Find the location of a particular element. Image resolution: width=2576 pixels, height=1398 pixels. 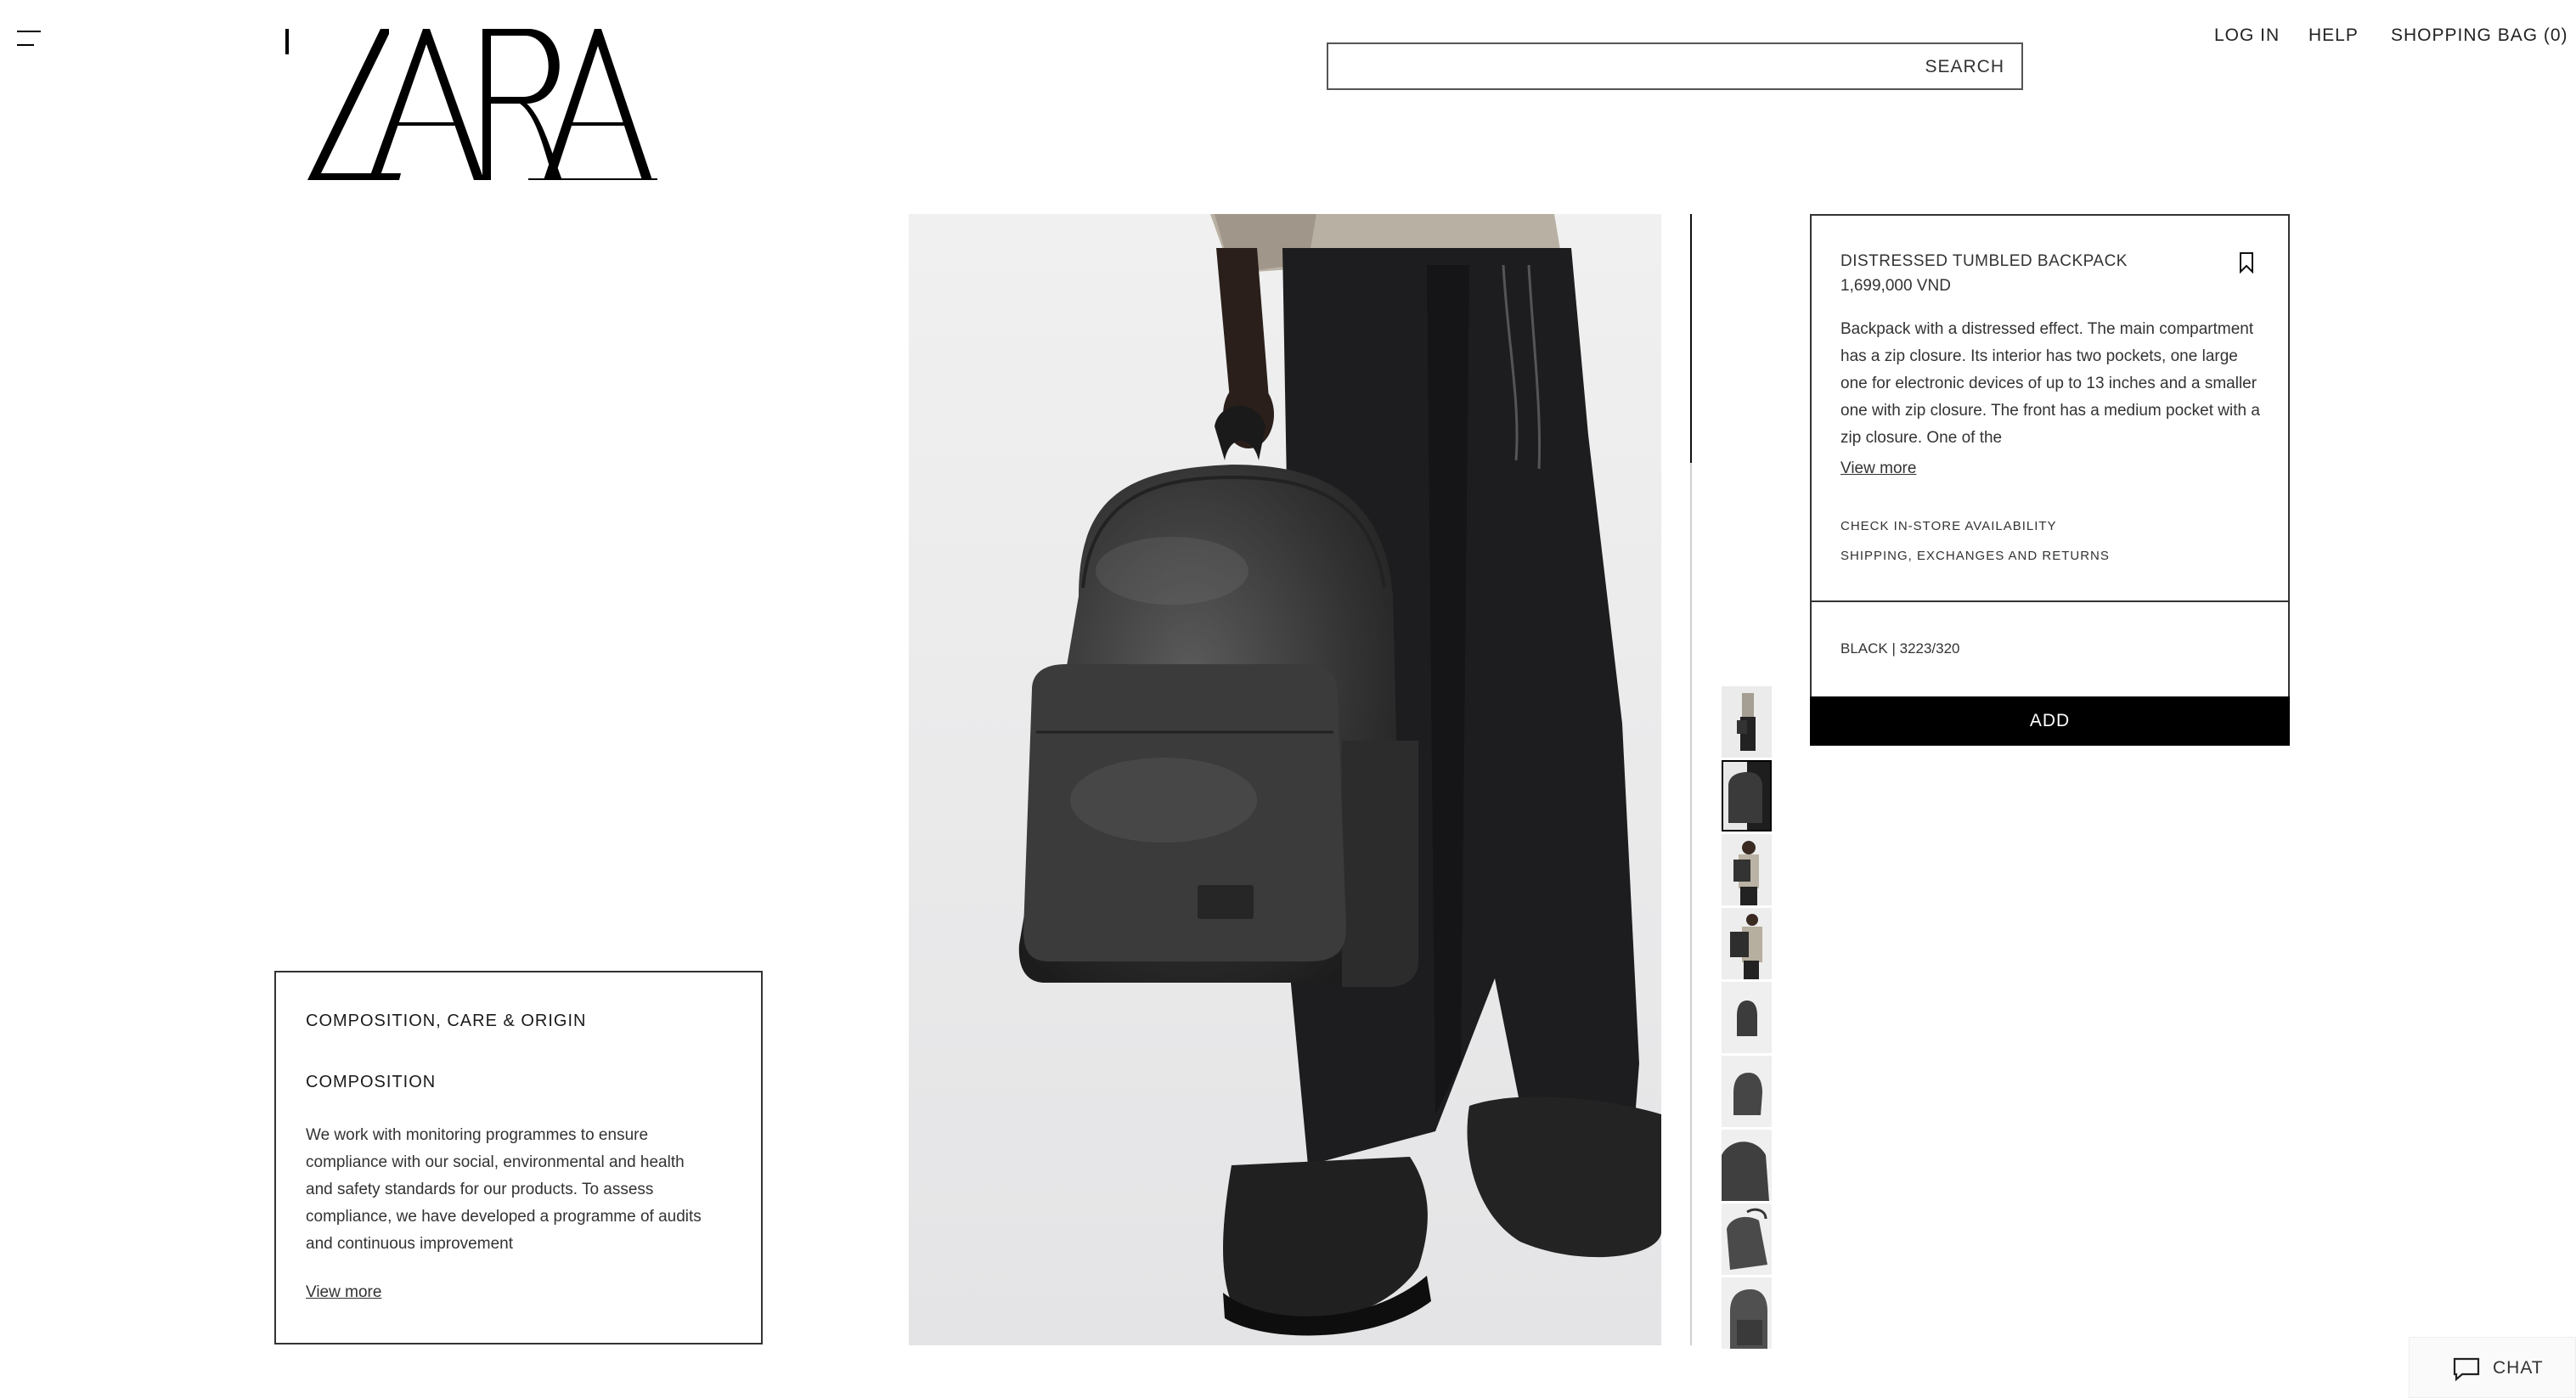

add-to-bag-button: ADD is located at coordinates (2050, 721).